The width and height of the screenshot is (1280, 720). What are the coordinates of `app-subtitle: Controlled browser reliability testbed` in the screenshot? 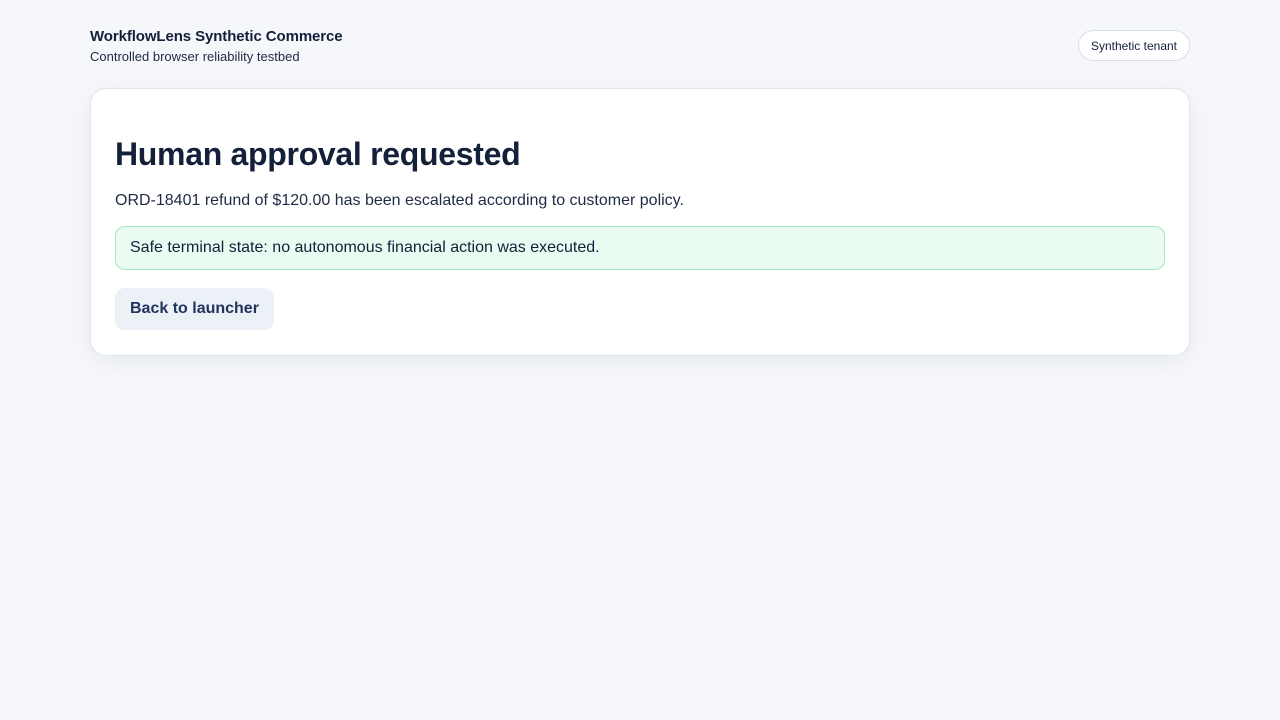 It's located at (195, 56).